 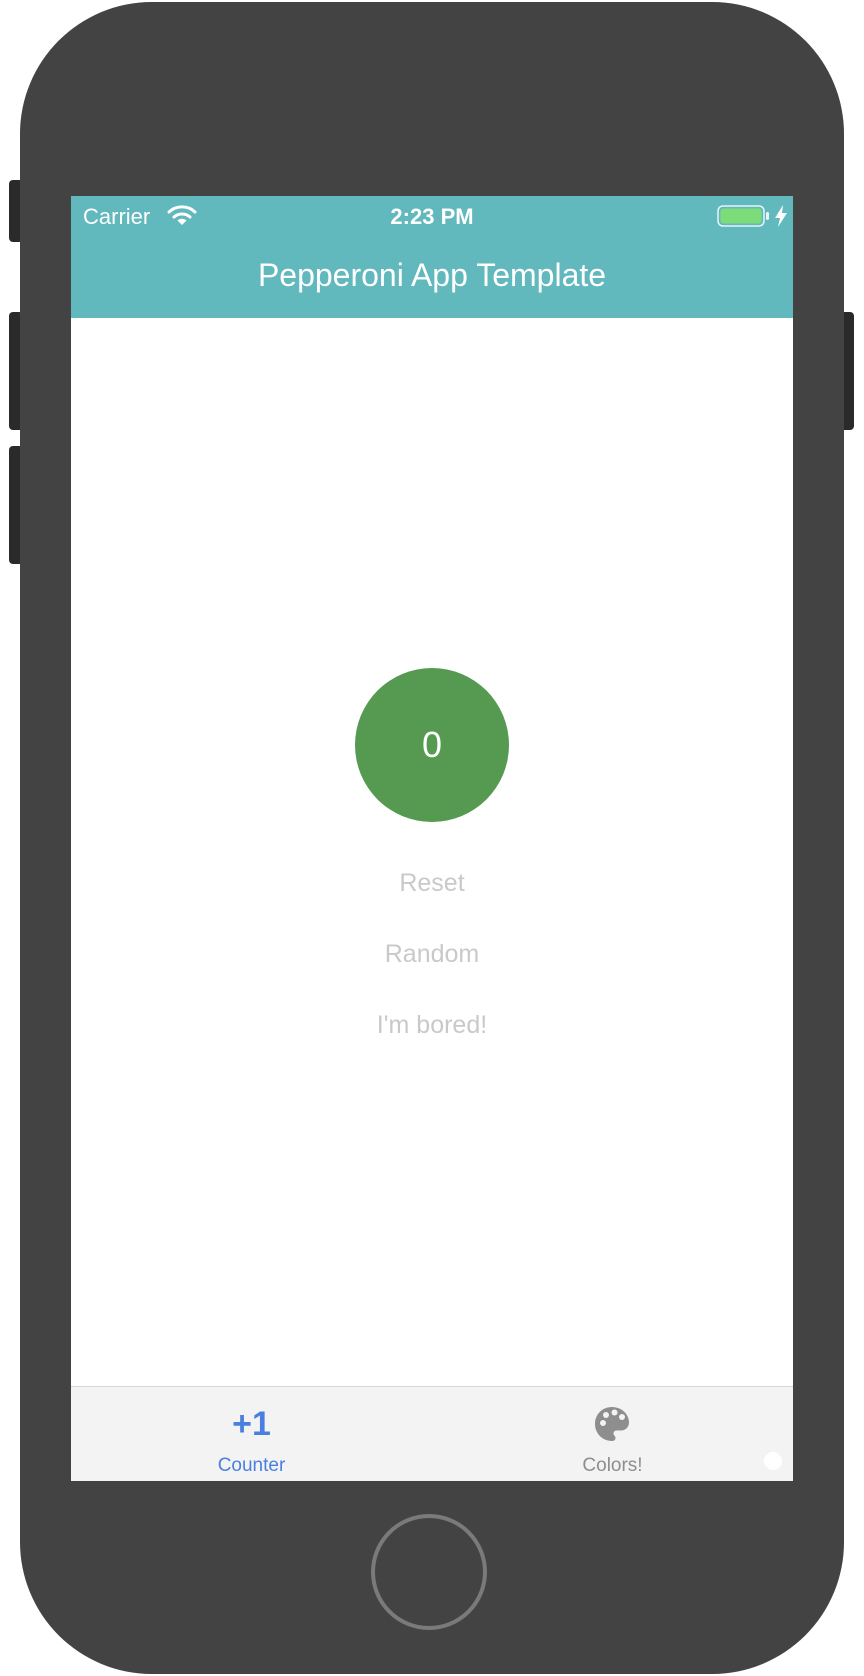 I want to click on random-button: Random, so click(x=432, y=954).